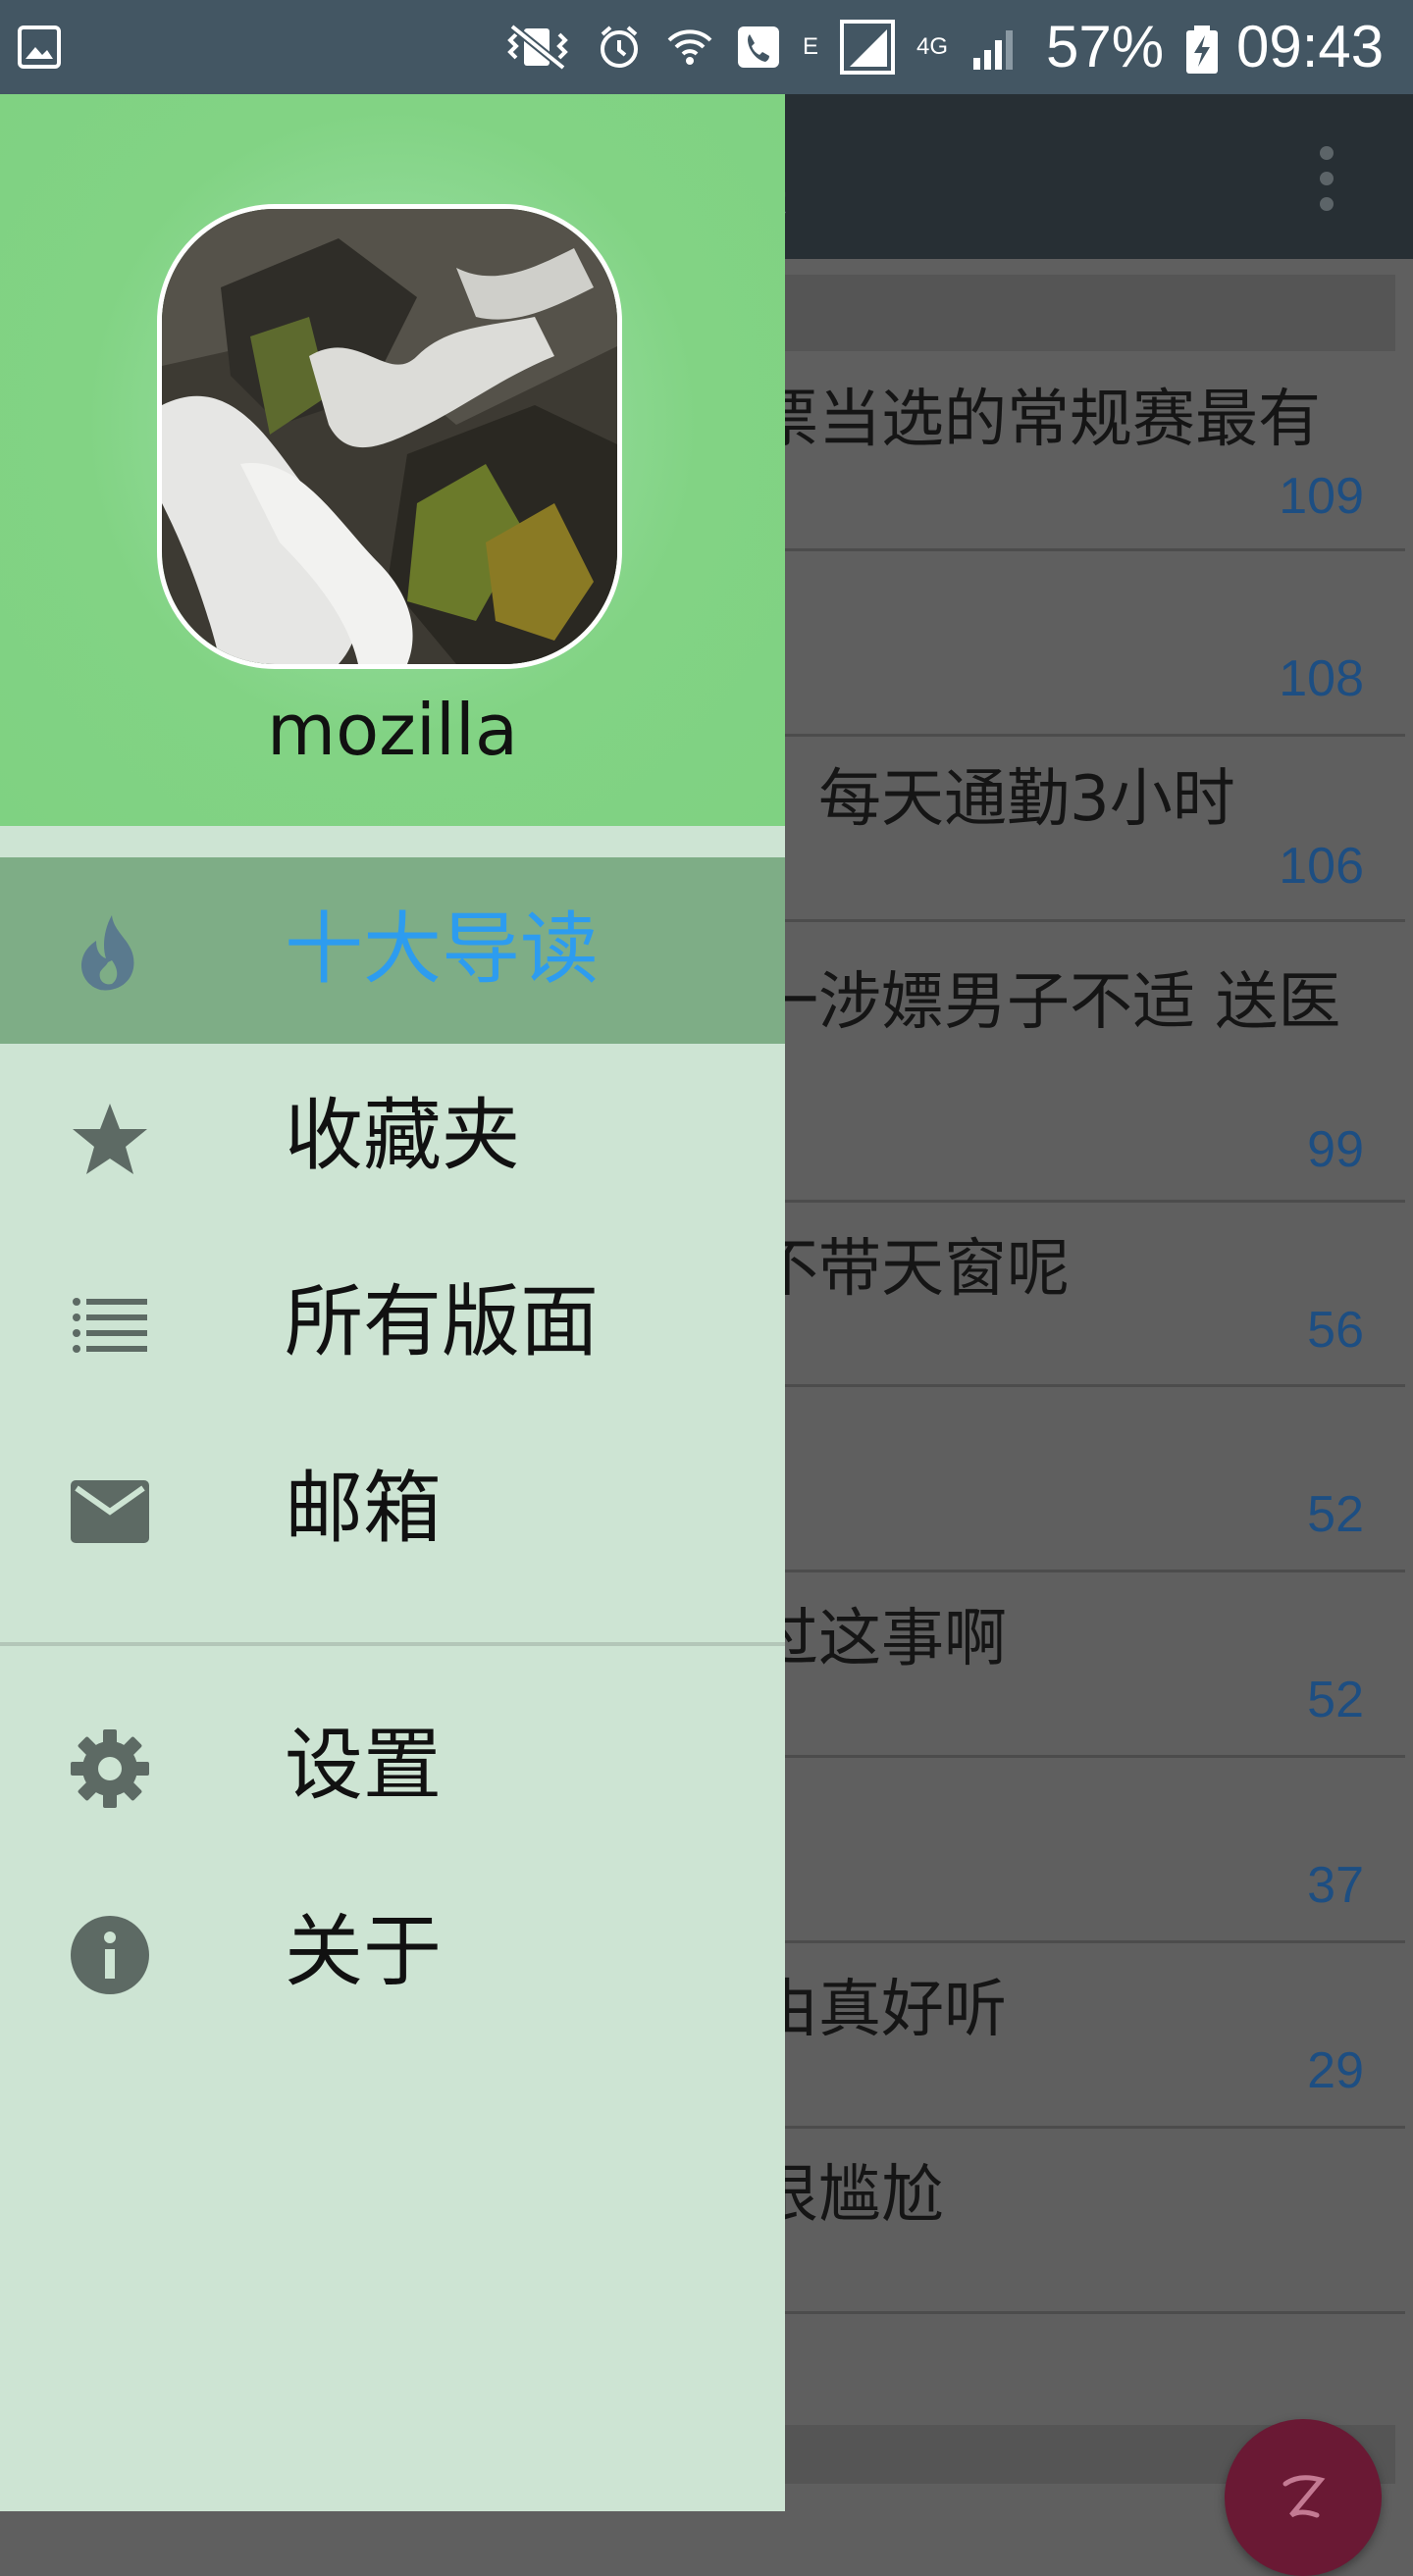 This screenshot has height=2576, width=1413. What do you see at coordinates (1335, 2070) in the screenshot?
I see `reply-count: 29` at bounding box center [1335, 2070].